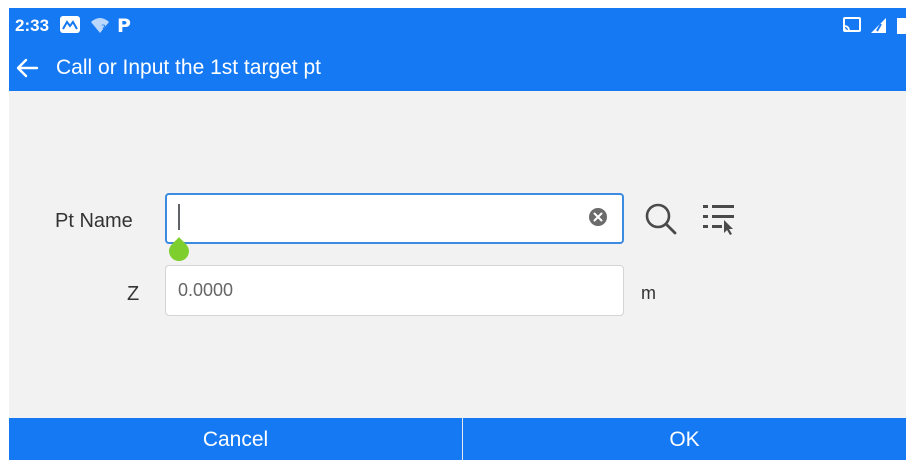  Describe the element at coordinates (878, 25) in the screenshot. I see `signal-icon` at that location.